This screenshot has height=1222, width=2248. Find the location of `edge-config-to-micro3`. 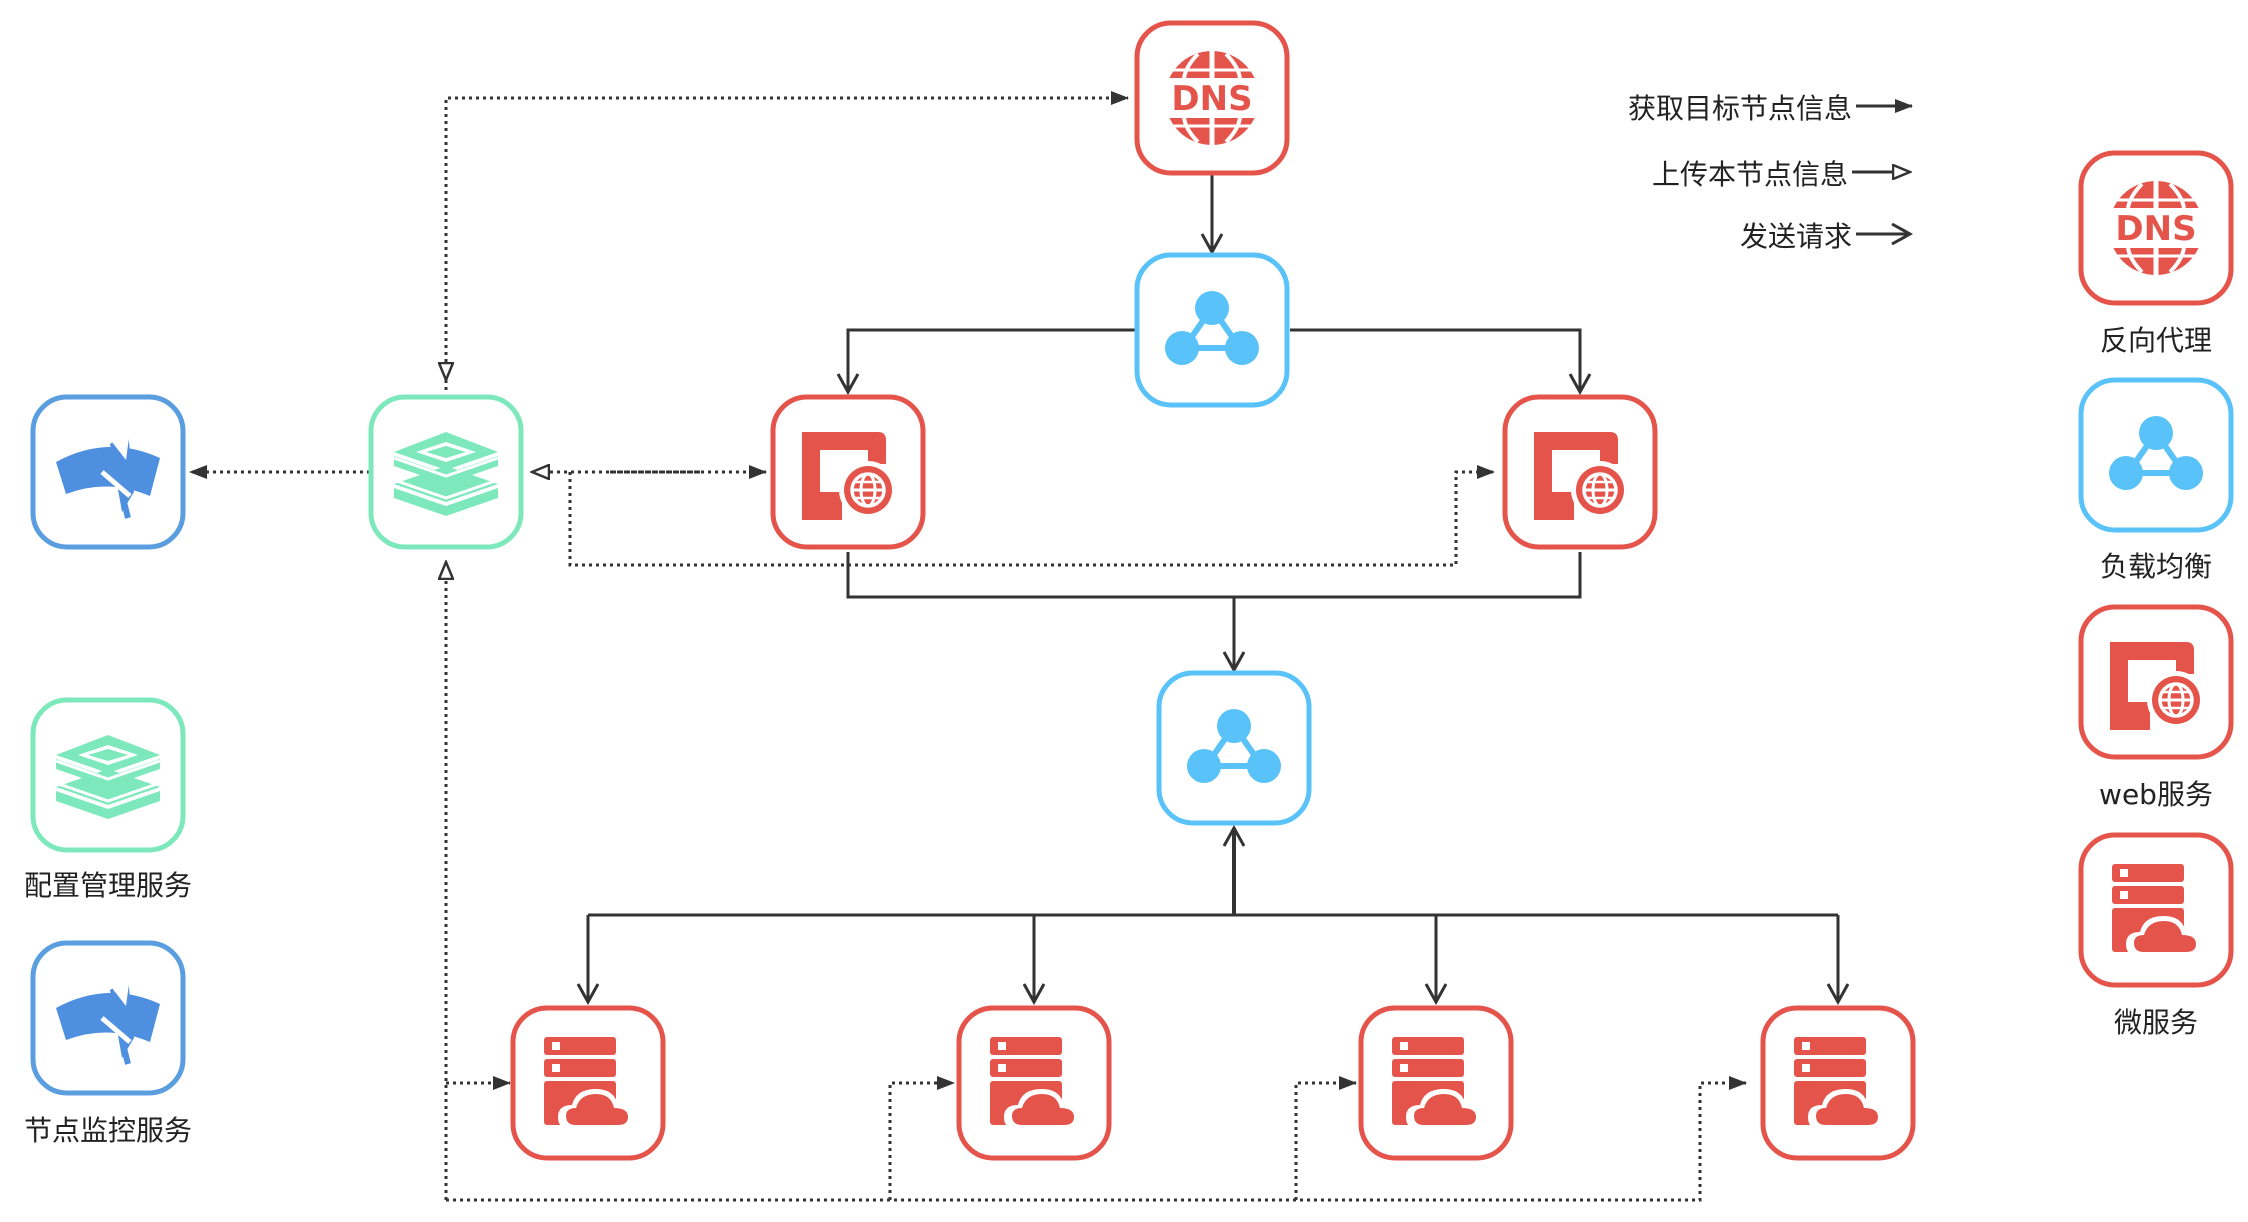

edge-config-to-micro3 is located at coordinates (1325, 1138).